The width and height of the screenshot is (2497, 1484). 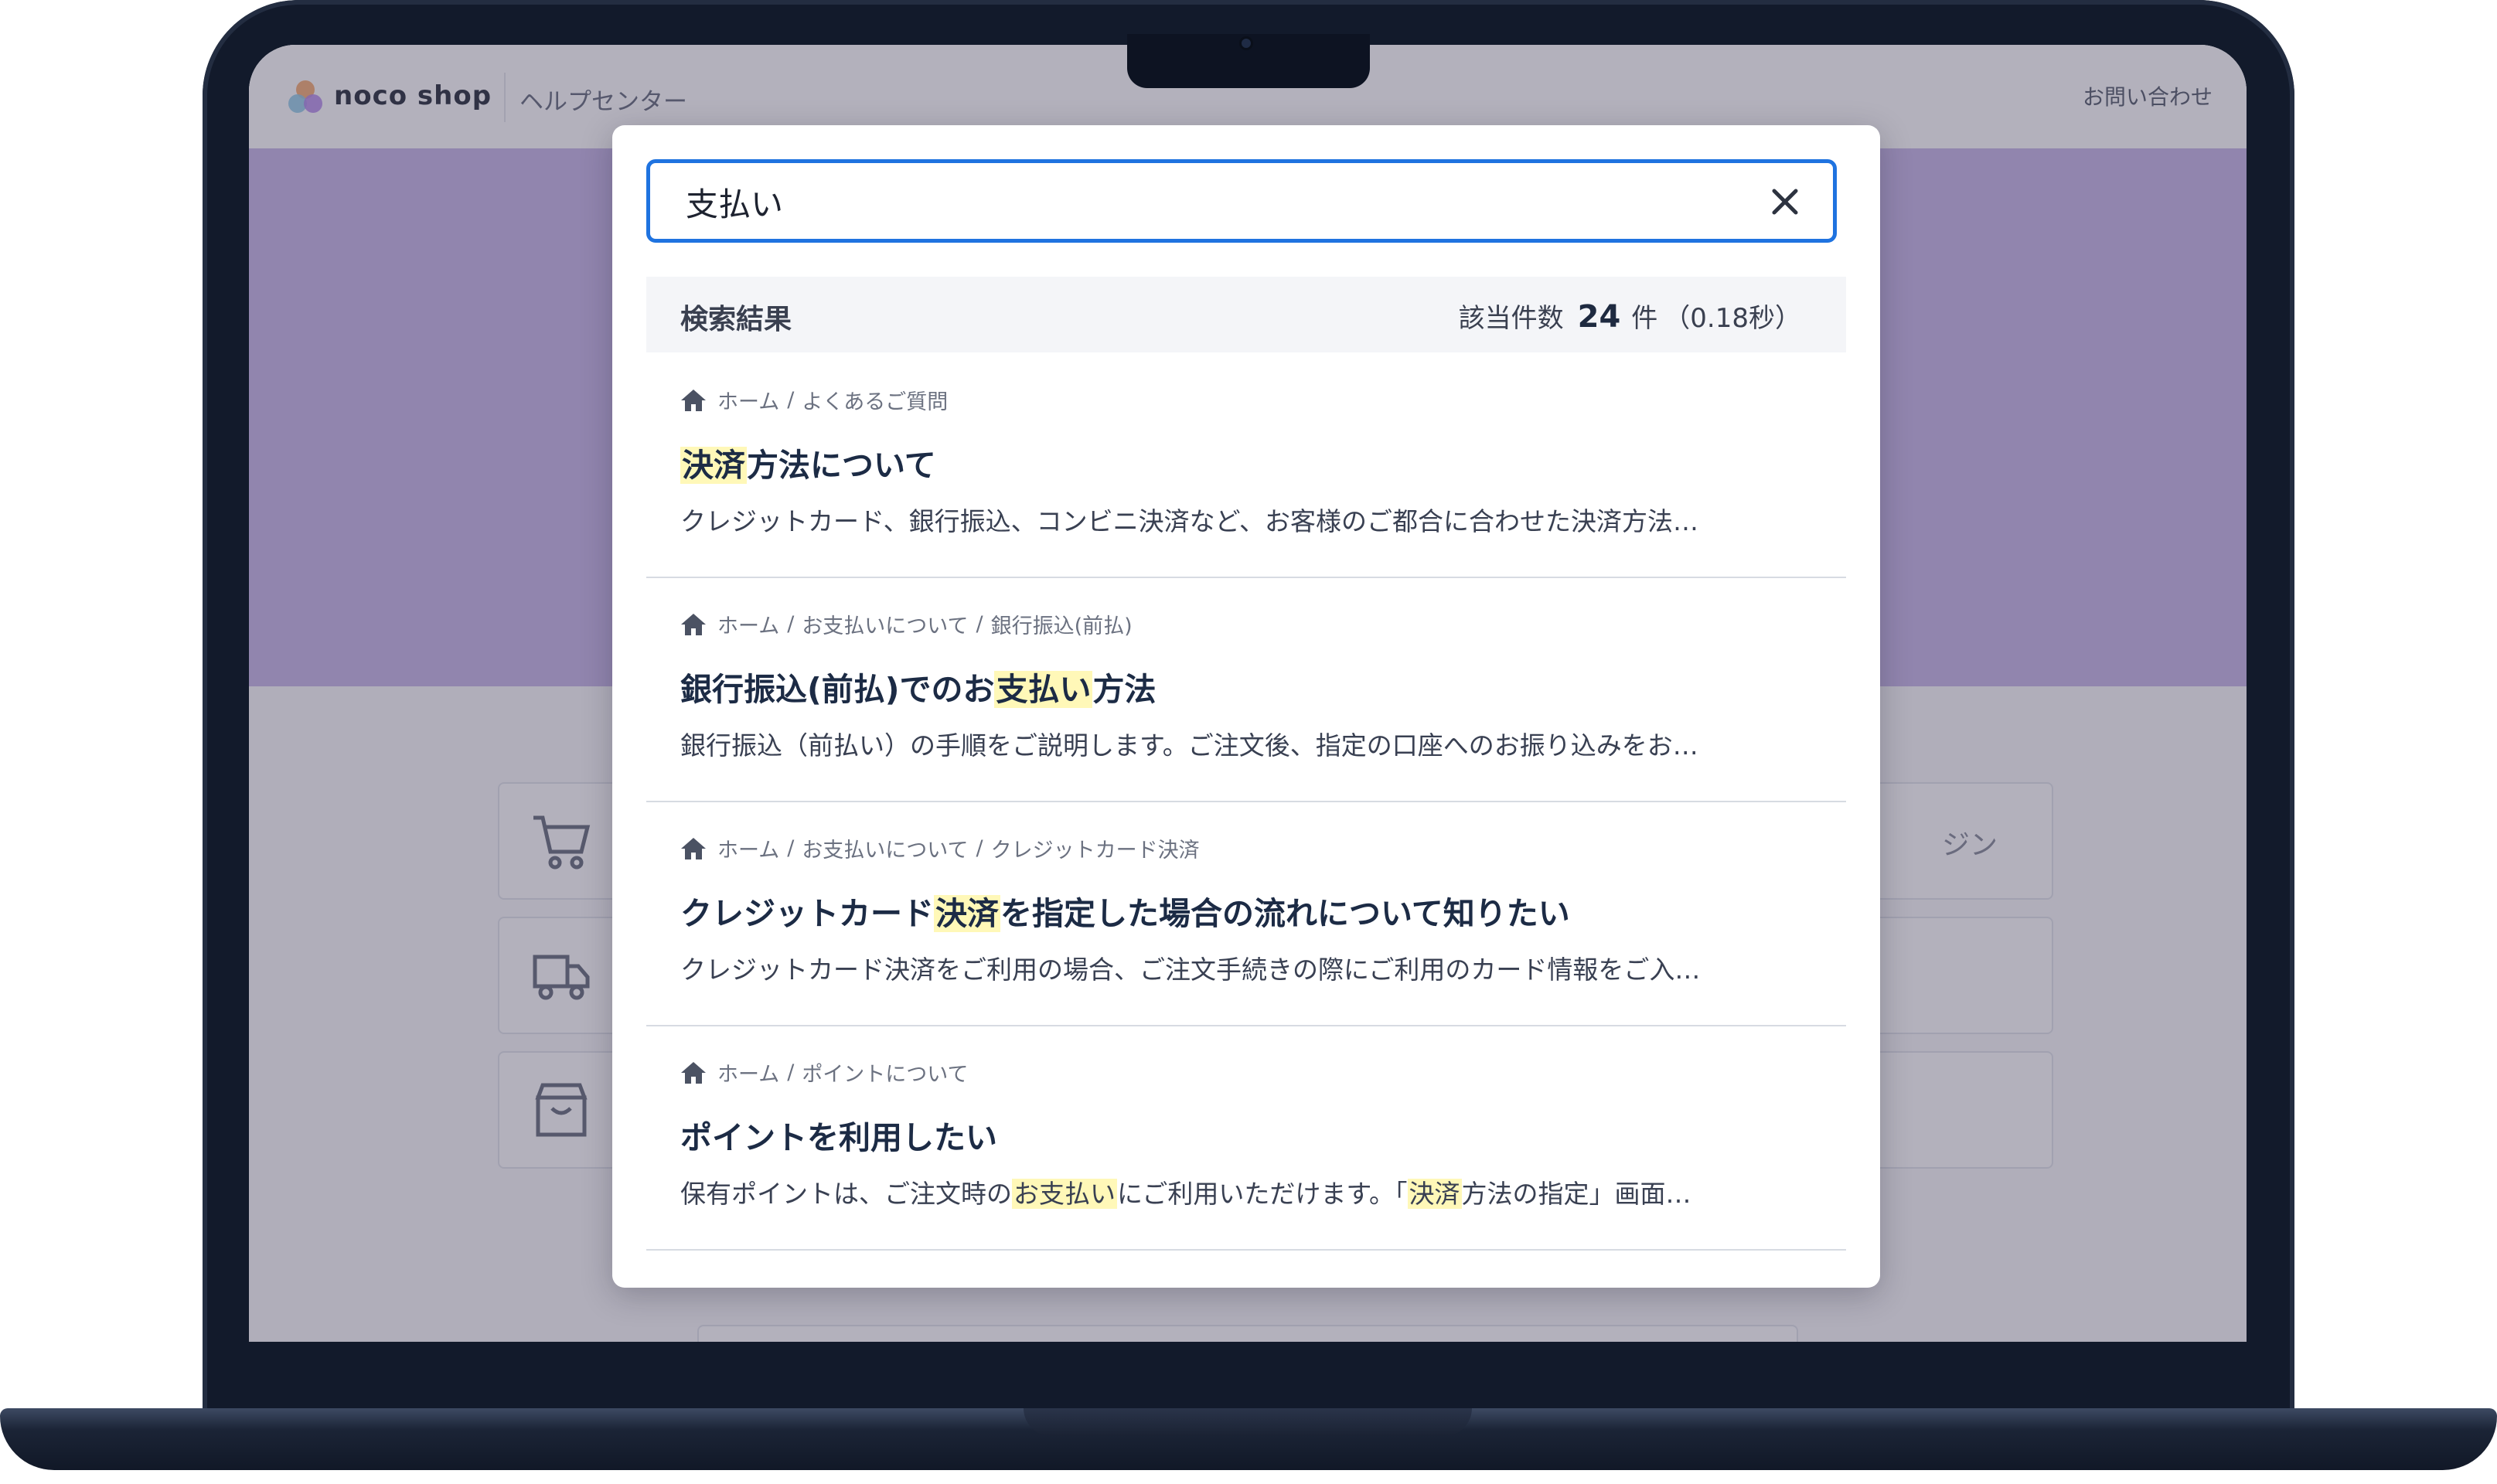 I want to click on breadcrumb-item: よくあるご質問, so click(x=875, y=400).